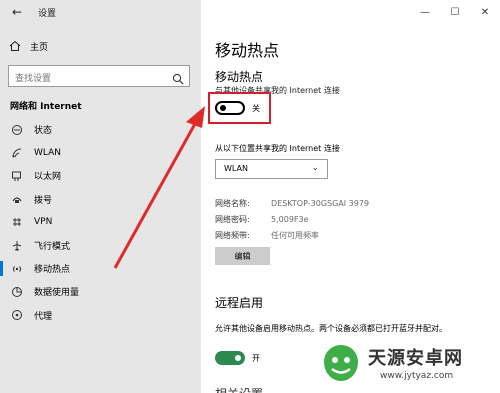  Describe the element at coordinates (232, 235) in the screenshot. I see `property-key: 网络频带:` at that location.